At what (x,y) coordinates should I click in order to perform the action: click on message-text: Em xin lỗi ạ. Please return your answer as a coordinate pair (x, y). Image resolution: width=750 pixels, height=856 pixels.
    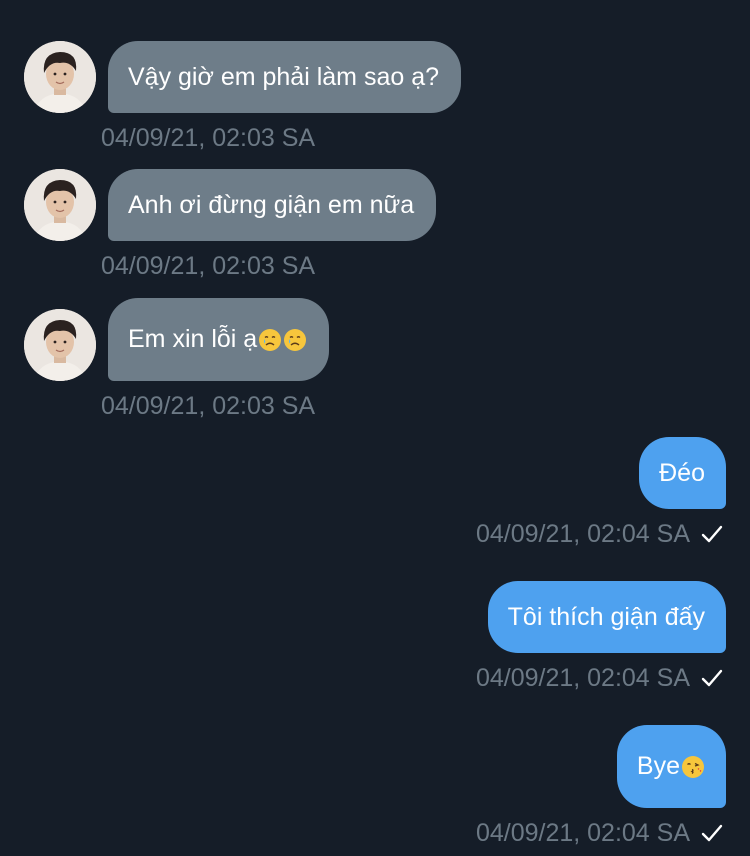
    Looking at the image, I should click on (193, 339).